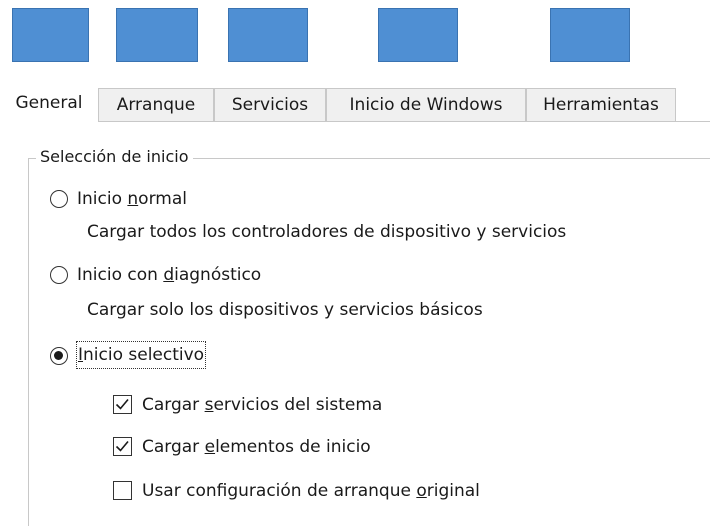  What do you see at coordinates (157, 35) in the screenshot?
I see `tab-icon-arranque` at bounding box center [157, 35].